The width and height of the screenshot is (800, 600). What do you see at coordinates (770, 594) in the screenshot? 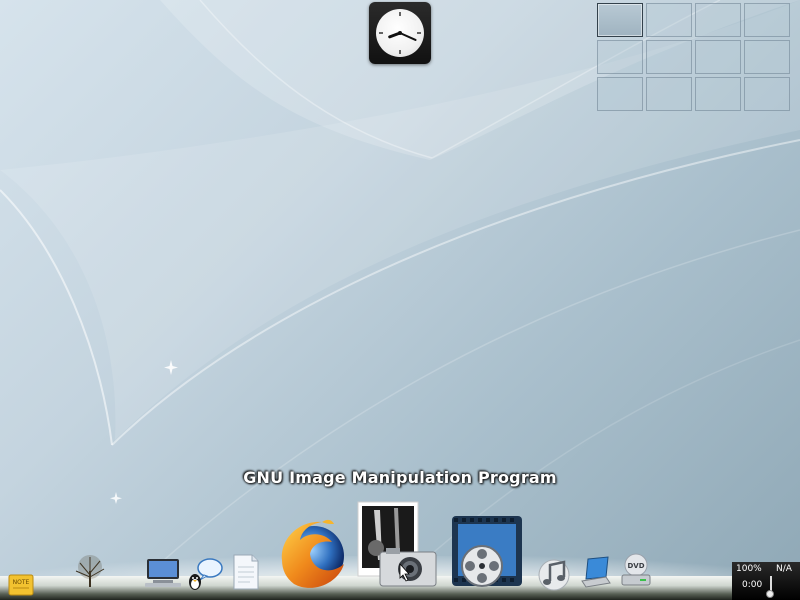
I see `volume-slider-knob` at bounding box center [770, 594].